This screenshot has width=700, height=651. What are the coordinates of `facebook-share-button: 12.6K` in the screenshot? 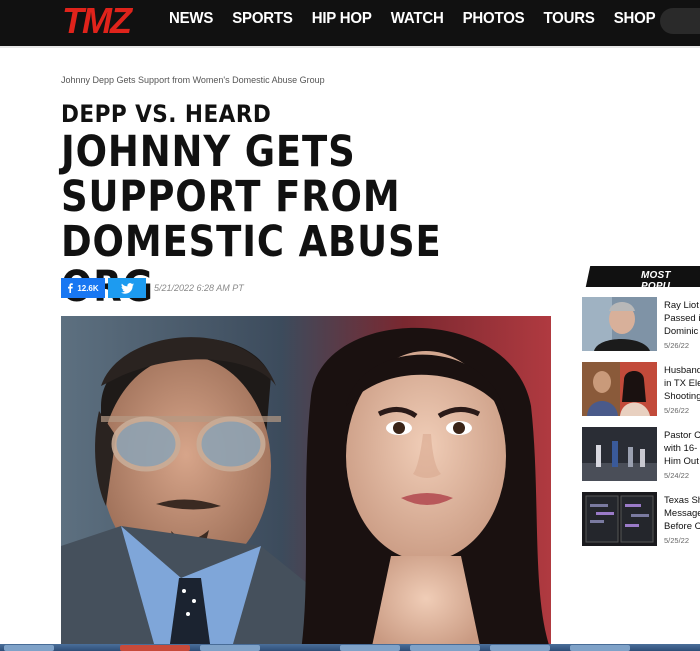 It's located at (83, 288).